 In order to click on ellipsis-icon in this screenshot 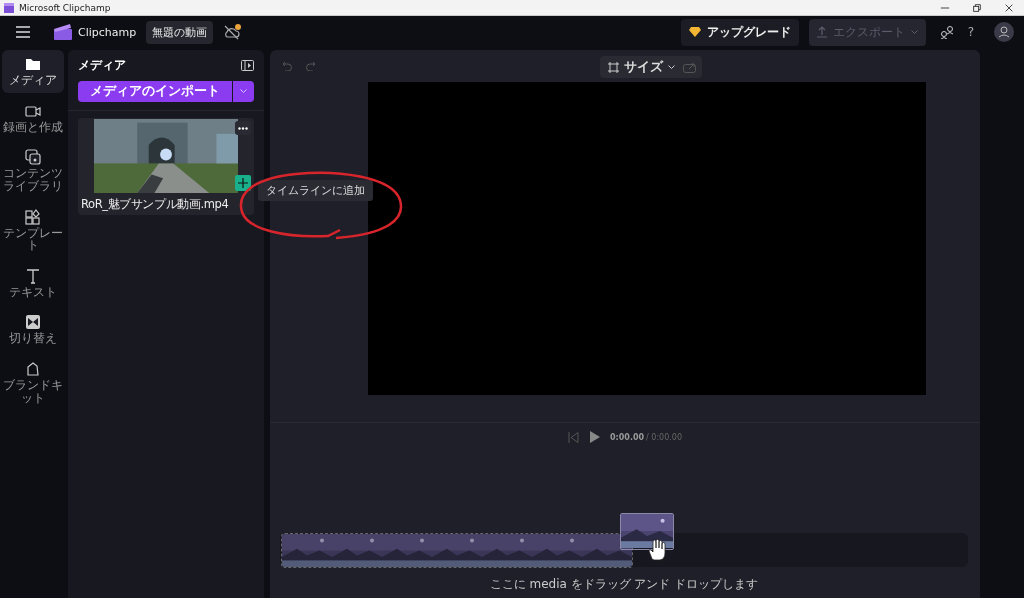, I will do `click(243, 128)`.